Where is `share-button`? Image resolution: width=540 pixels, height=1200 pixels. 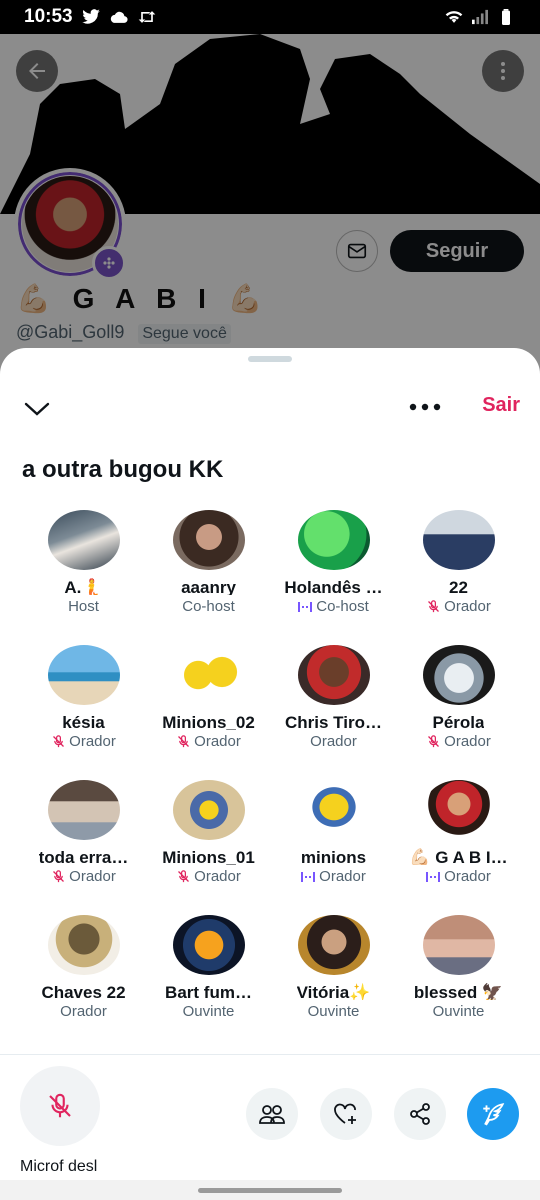
share-button is located at coordinates (420, 1114).